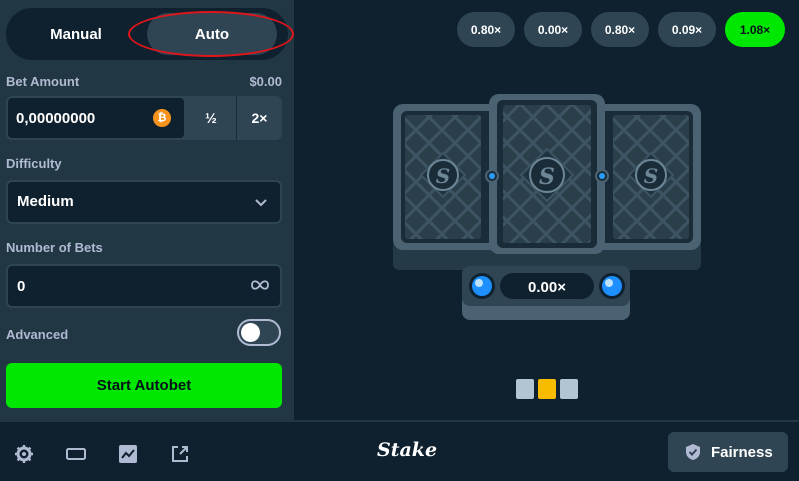 This screenshot has width=799, height=481. I want to click on stats-icon, so click(128, 454).